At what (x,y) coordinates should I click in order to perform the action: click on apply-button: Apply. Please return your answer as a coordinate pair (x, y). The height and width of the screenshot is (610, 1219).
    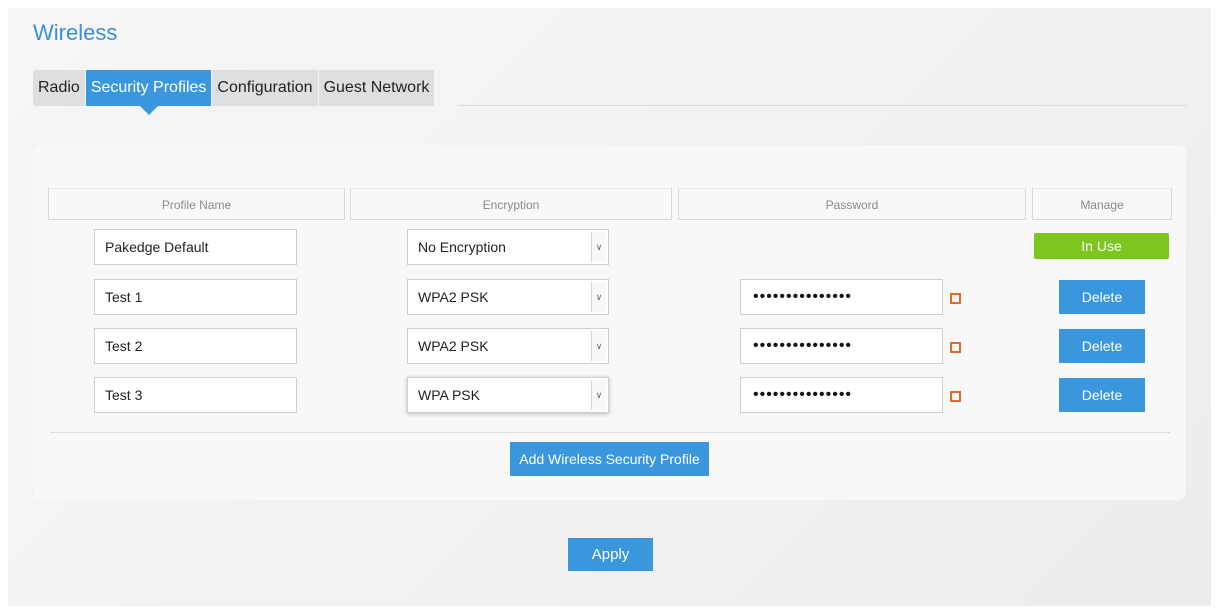
    Looking at the image, I should click on (610, 554).